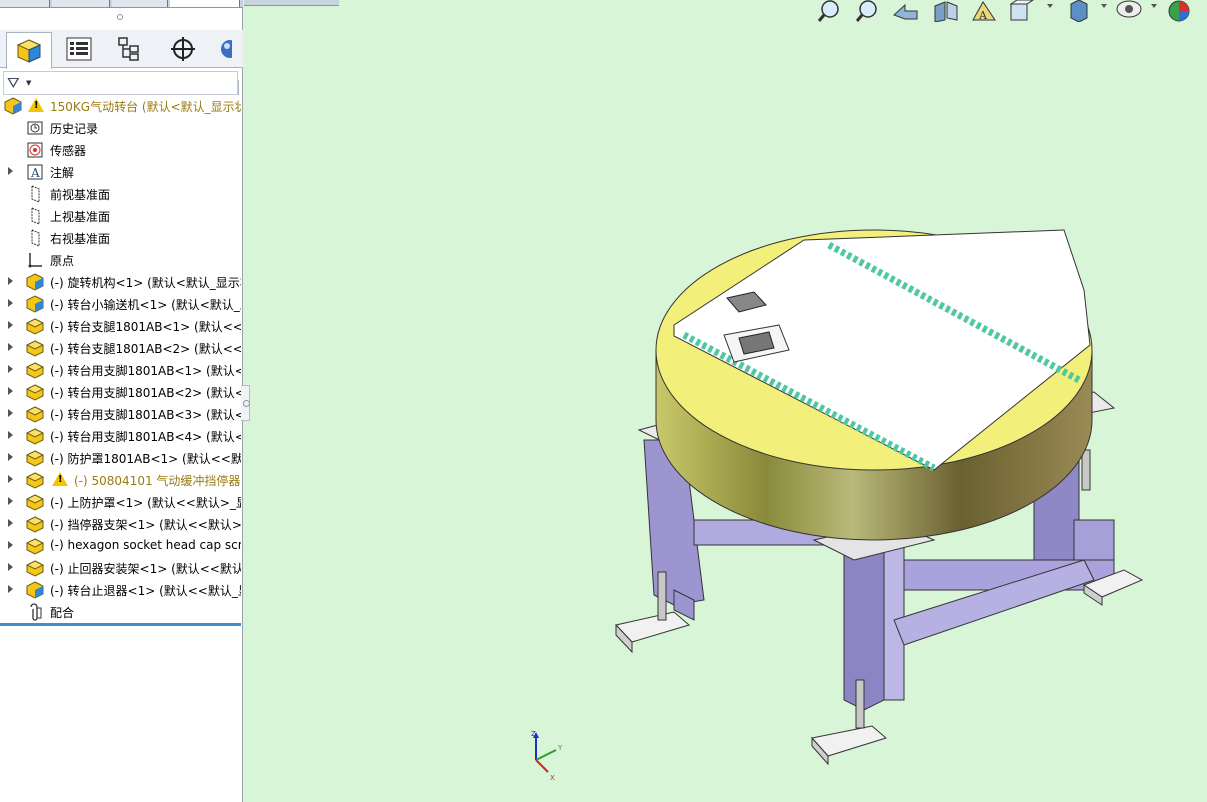 Image resolution: width=1207 pixels, height=802 pixels. What do you see at coordinates (1050, 6) in the screenshot?
I see `view-orientation-dropdown-icon` at bounding box center [1050, 6].